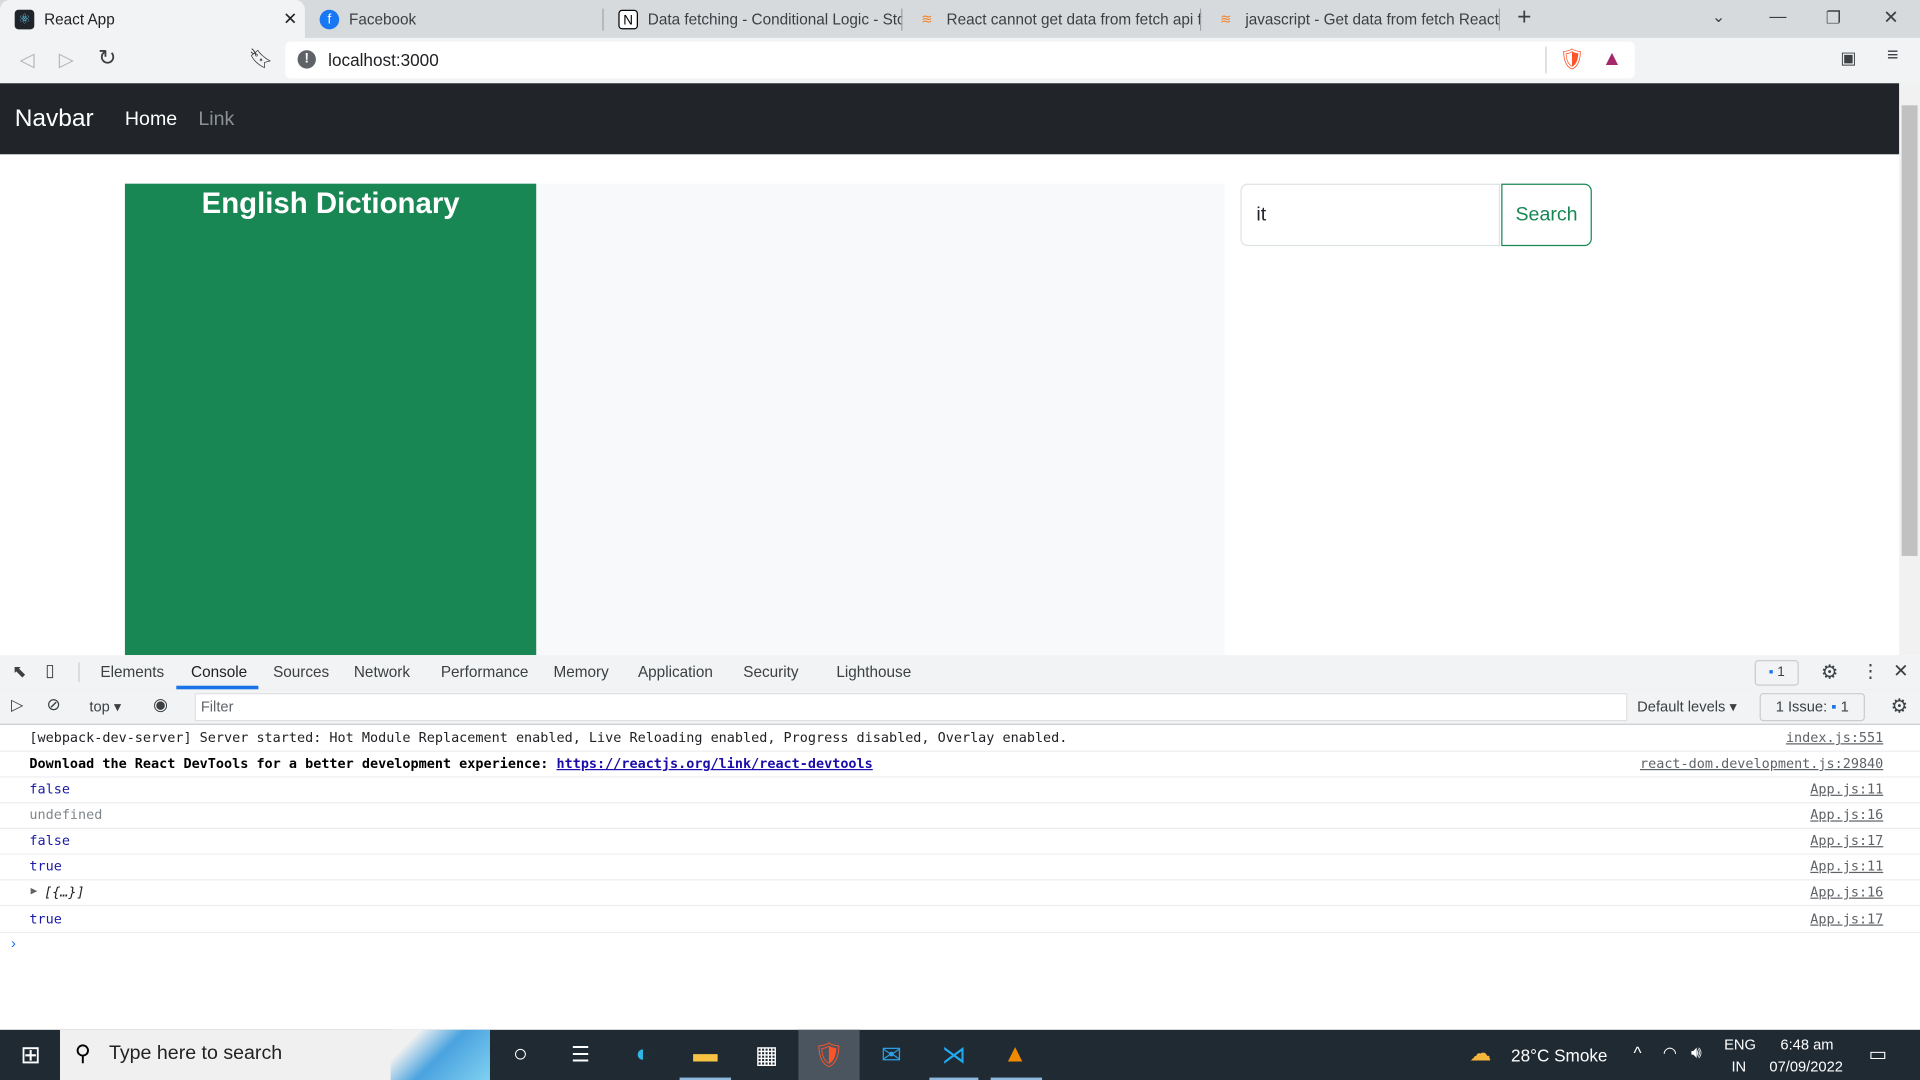 This screenshot has width=1920, height=1080. What do you see at coordinates (1738, 1066) in the screenshot?
I see `language-bottom: IN` at bounding box center [1738, 1066].